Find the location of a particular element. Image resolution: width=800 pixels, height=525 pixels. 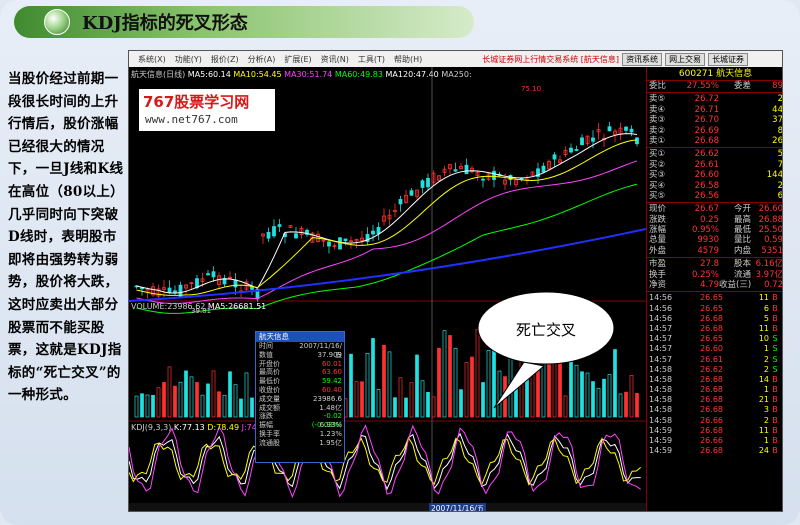

bid-row: 买① 26.62 5 is located at coordinates (714, 154).